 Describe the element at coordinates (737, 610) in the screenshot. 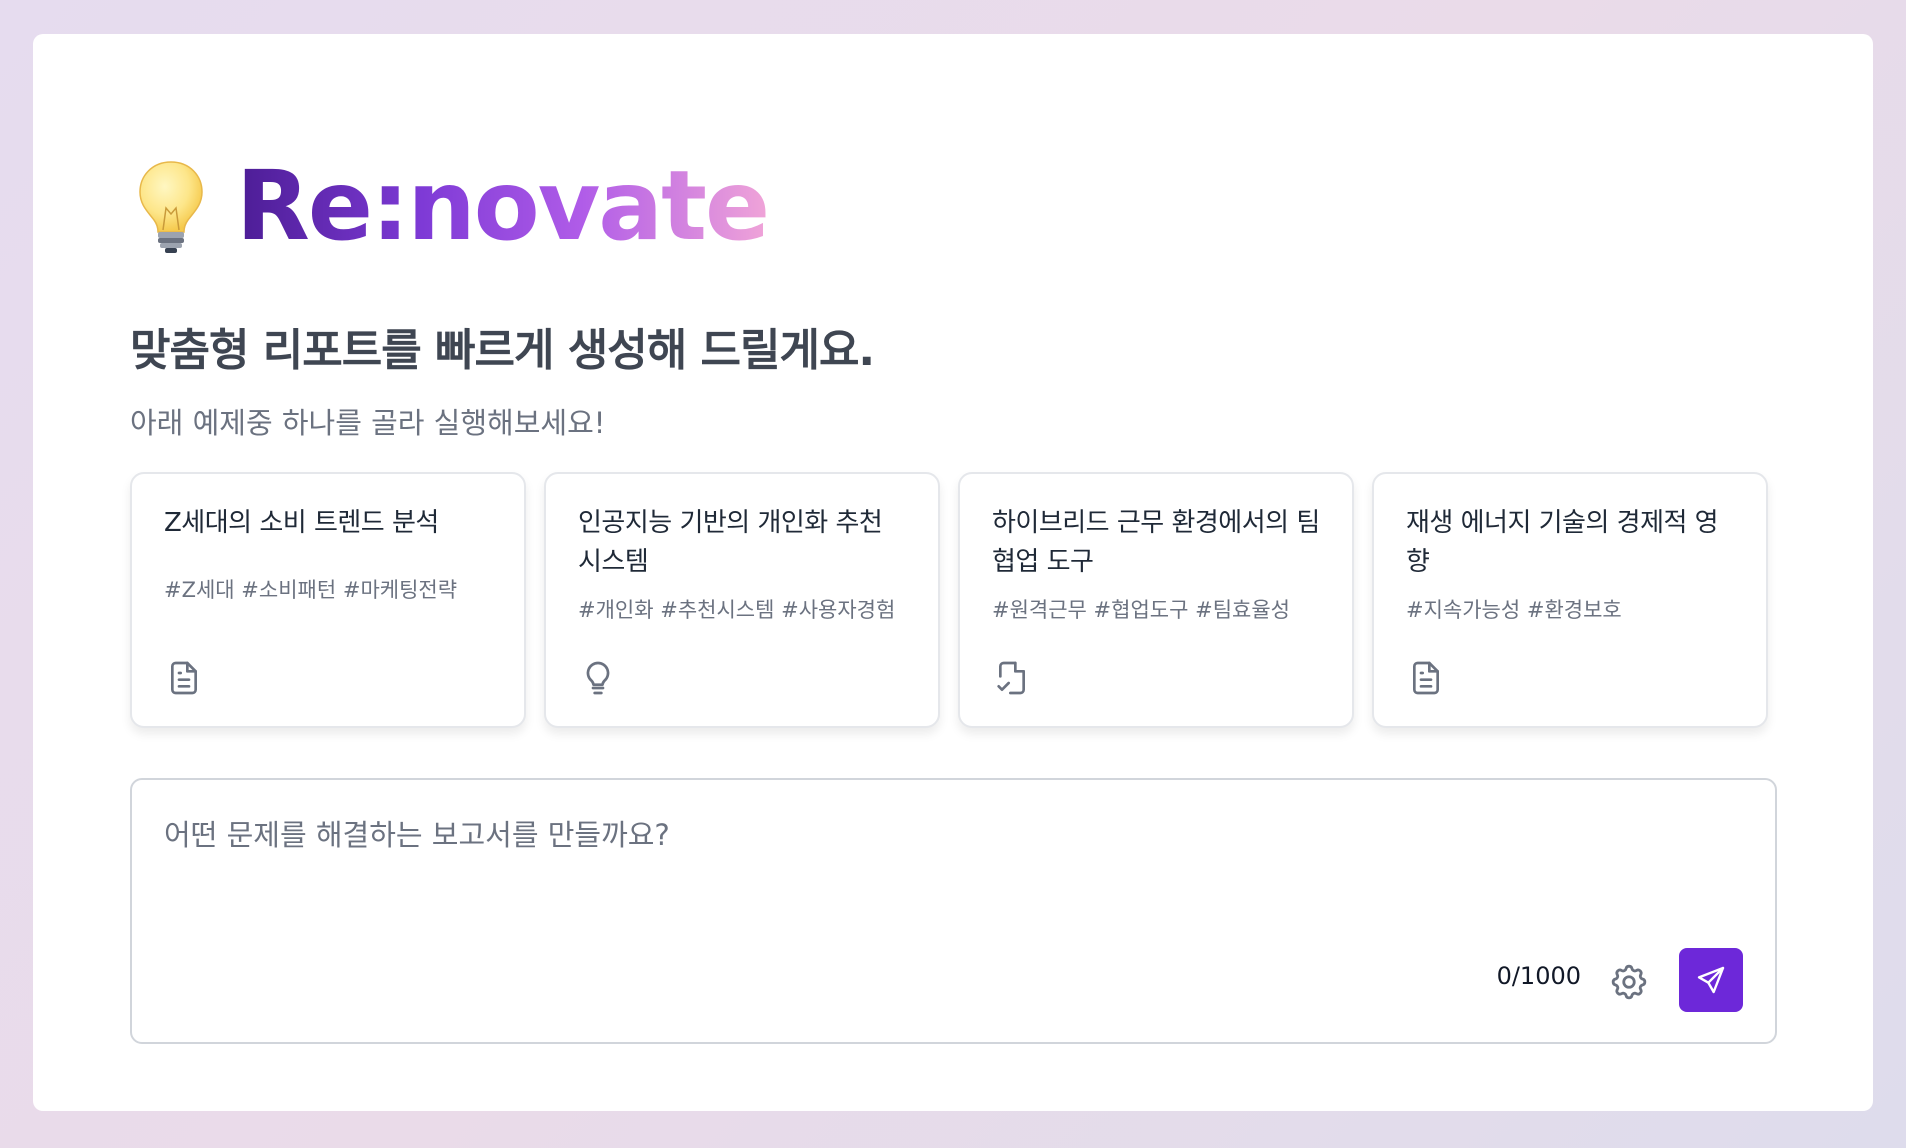

I see `example-card-tags: #개인화 #추천시스템 #사용자경험` at that location.